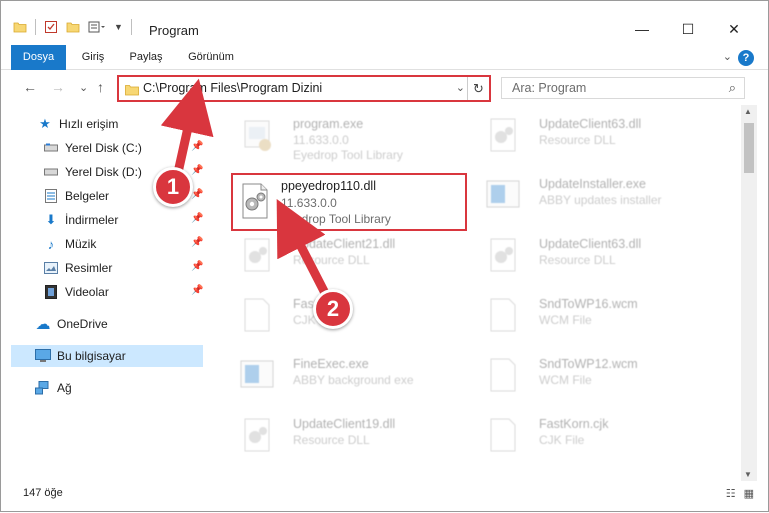 The width and height of the screenshot is (769, 513). I want to click on title-bar: ▼ Program — ☐ ✕, so click(384, 22).